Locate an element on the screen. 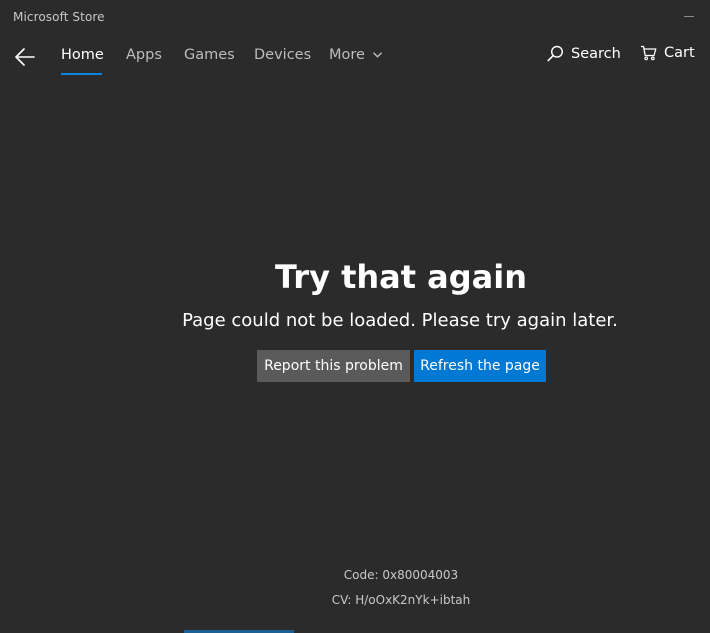  nav-games: Games is located at coordinates (209, 55).